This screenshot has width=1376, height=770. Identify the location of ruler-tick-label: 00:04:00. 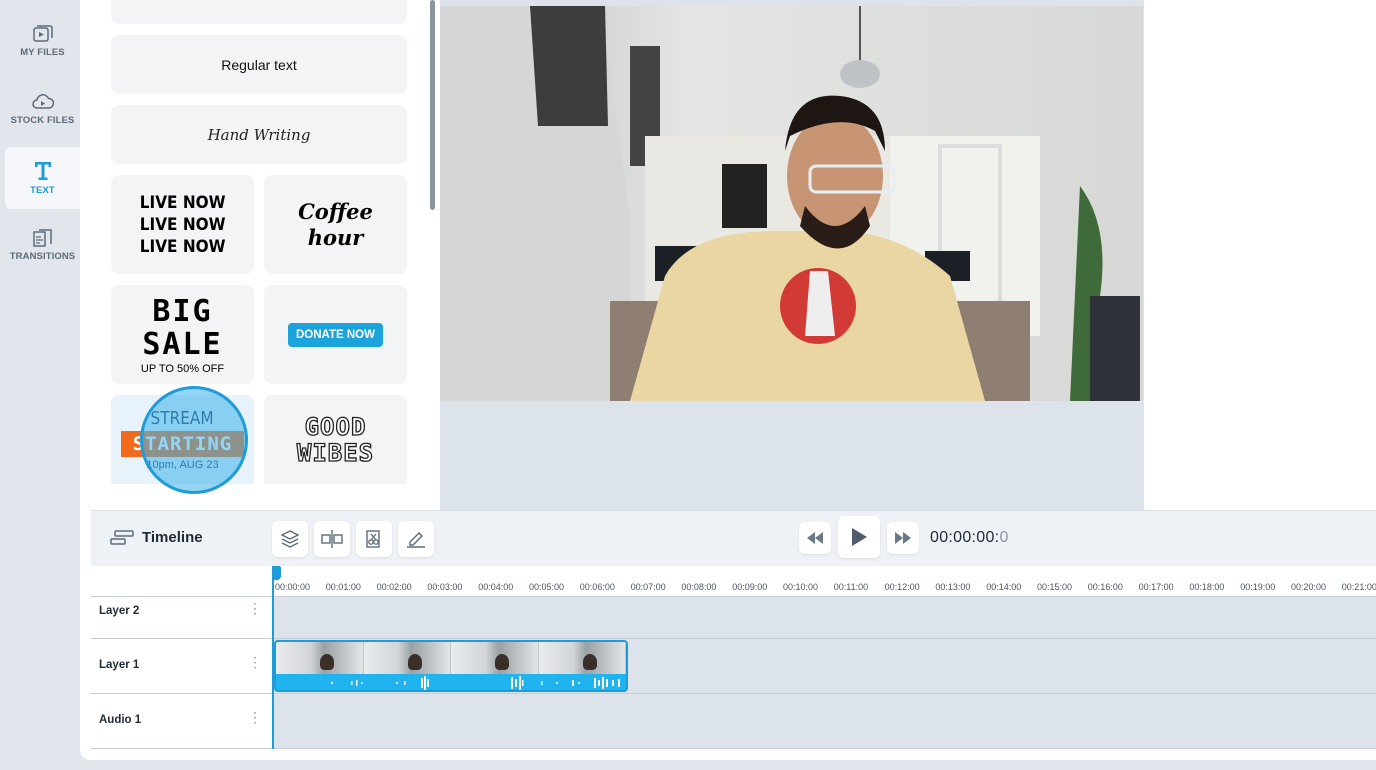
(496, 587).